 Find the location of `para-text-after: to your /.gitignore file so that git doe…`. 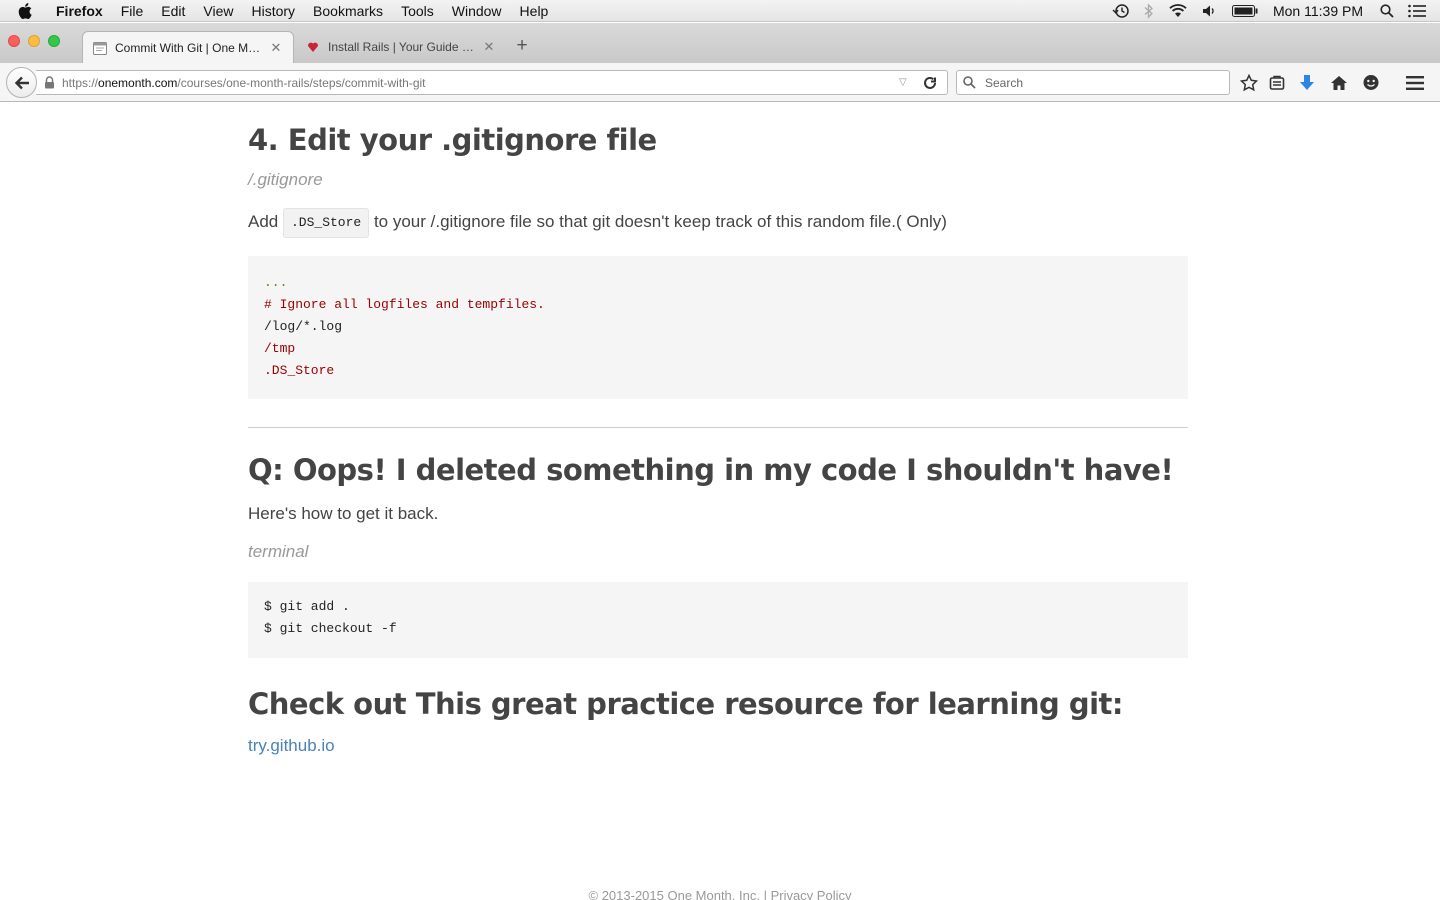

para-text-after: to your /.gitignore file so that git doe… is located at coordinates (660, 221).